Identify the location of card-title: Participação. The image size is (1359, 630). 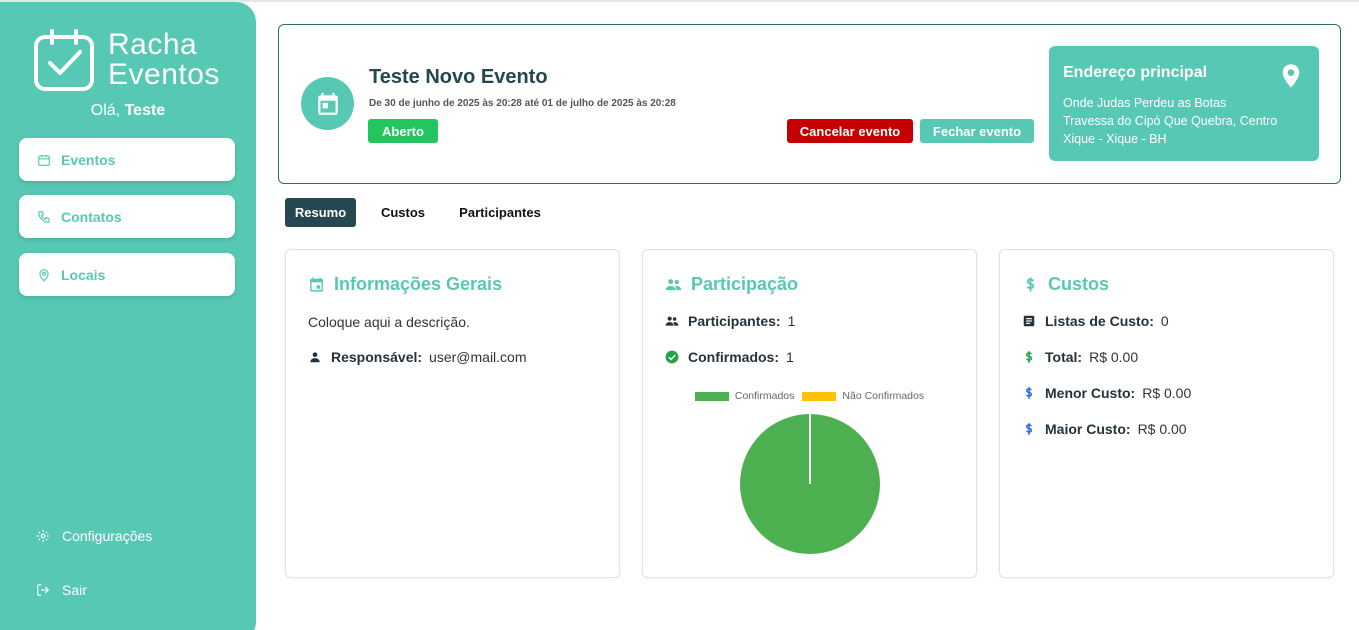
(731, 284).